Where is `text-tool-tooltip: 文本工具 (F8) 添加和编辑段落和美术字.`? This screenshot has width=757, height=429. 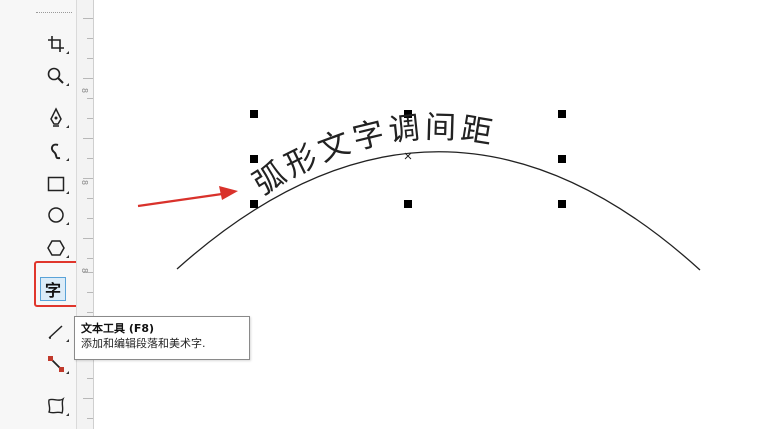
text-tool-tooltip: 文本工具 (F8) 添加和编辑段落和美术字. is located at coordinates (162, 338).